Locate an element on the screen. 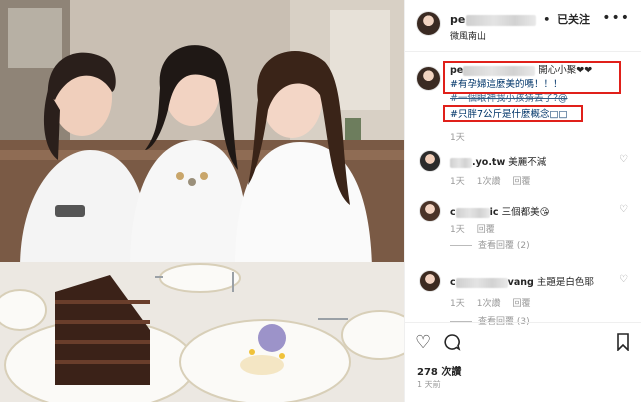 Image resolution: width=641 pixels, height=402 pixels. caption-author-avatar is located at coordinates (428, 78).